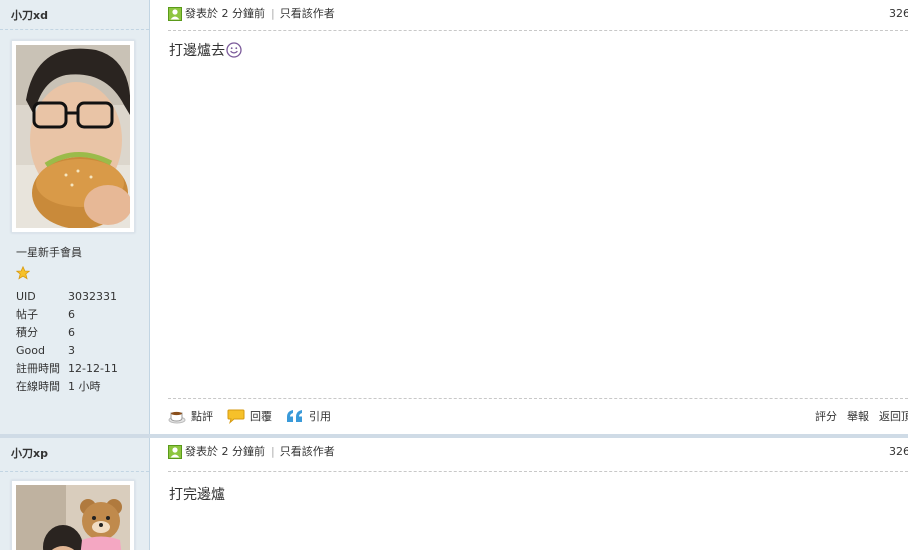 Image resolution: width=908 pixels, height=550 pixels. I want to click on reply-label: 回覆, so click(261, 416).